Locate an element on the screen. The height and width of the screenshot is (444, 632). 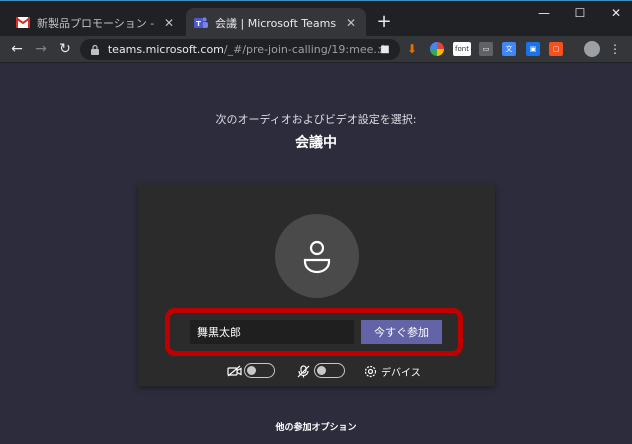
tab-title: 新製品プロモーション - ykasugai@gi is located at coordinates (96, 23).